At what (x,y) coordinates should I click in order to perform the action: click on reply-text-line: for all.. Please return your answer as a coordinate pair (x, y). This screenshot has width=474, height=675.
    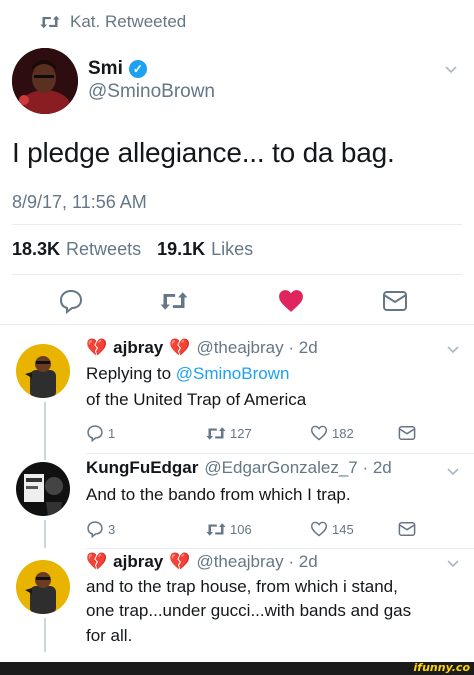
    Looking at the image, I should click on (109, 635).